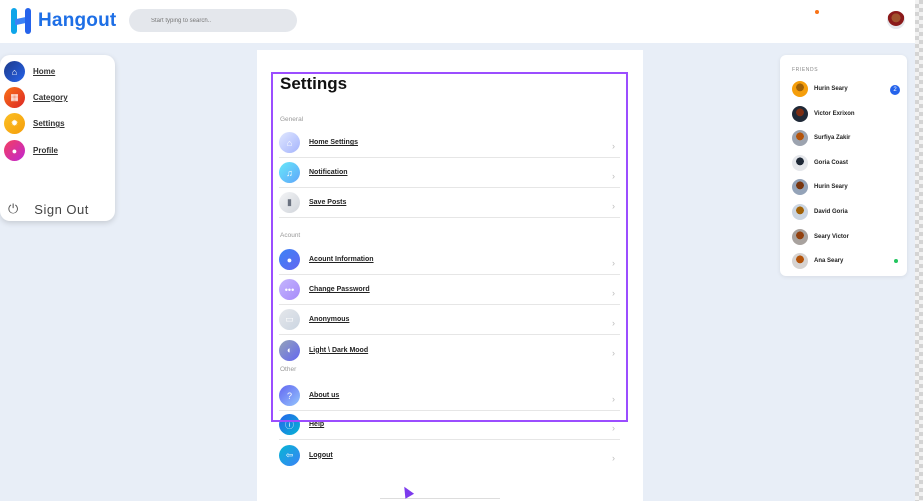 This screenshot has height=501, width=923. I want to click on settings-row-account-information: ● Acount Information ›, so click(449, 260).